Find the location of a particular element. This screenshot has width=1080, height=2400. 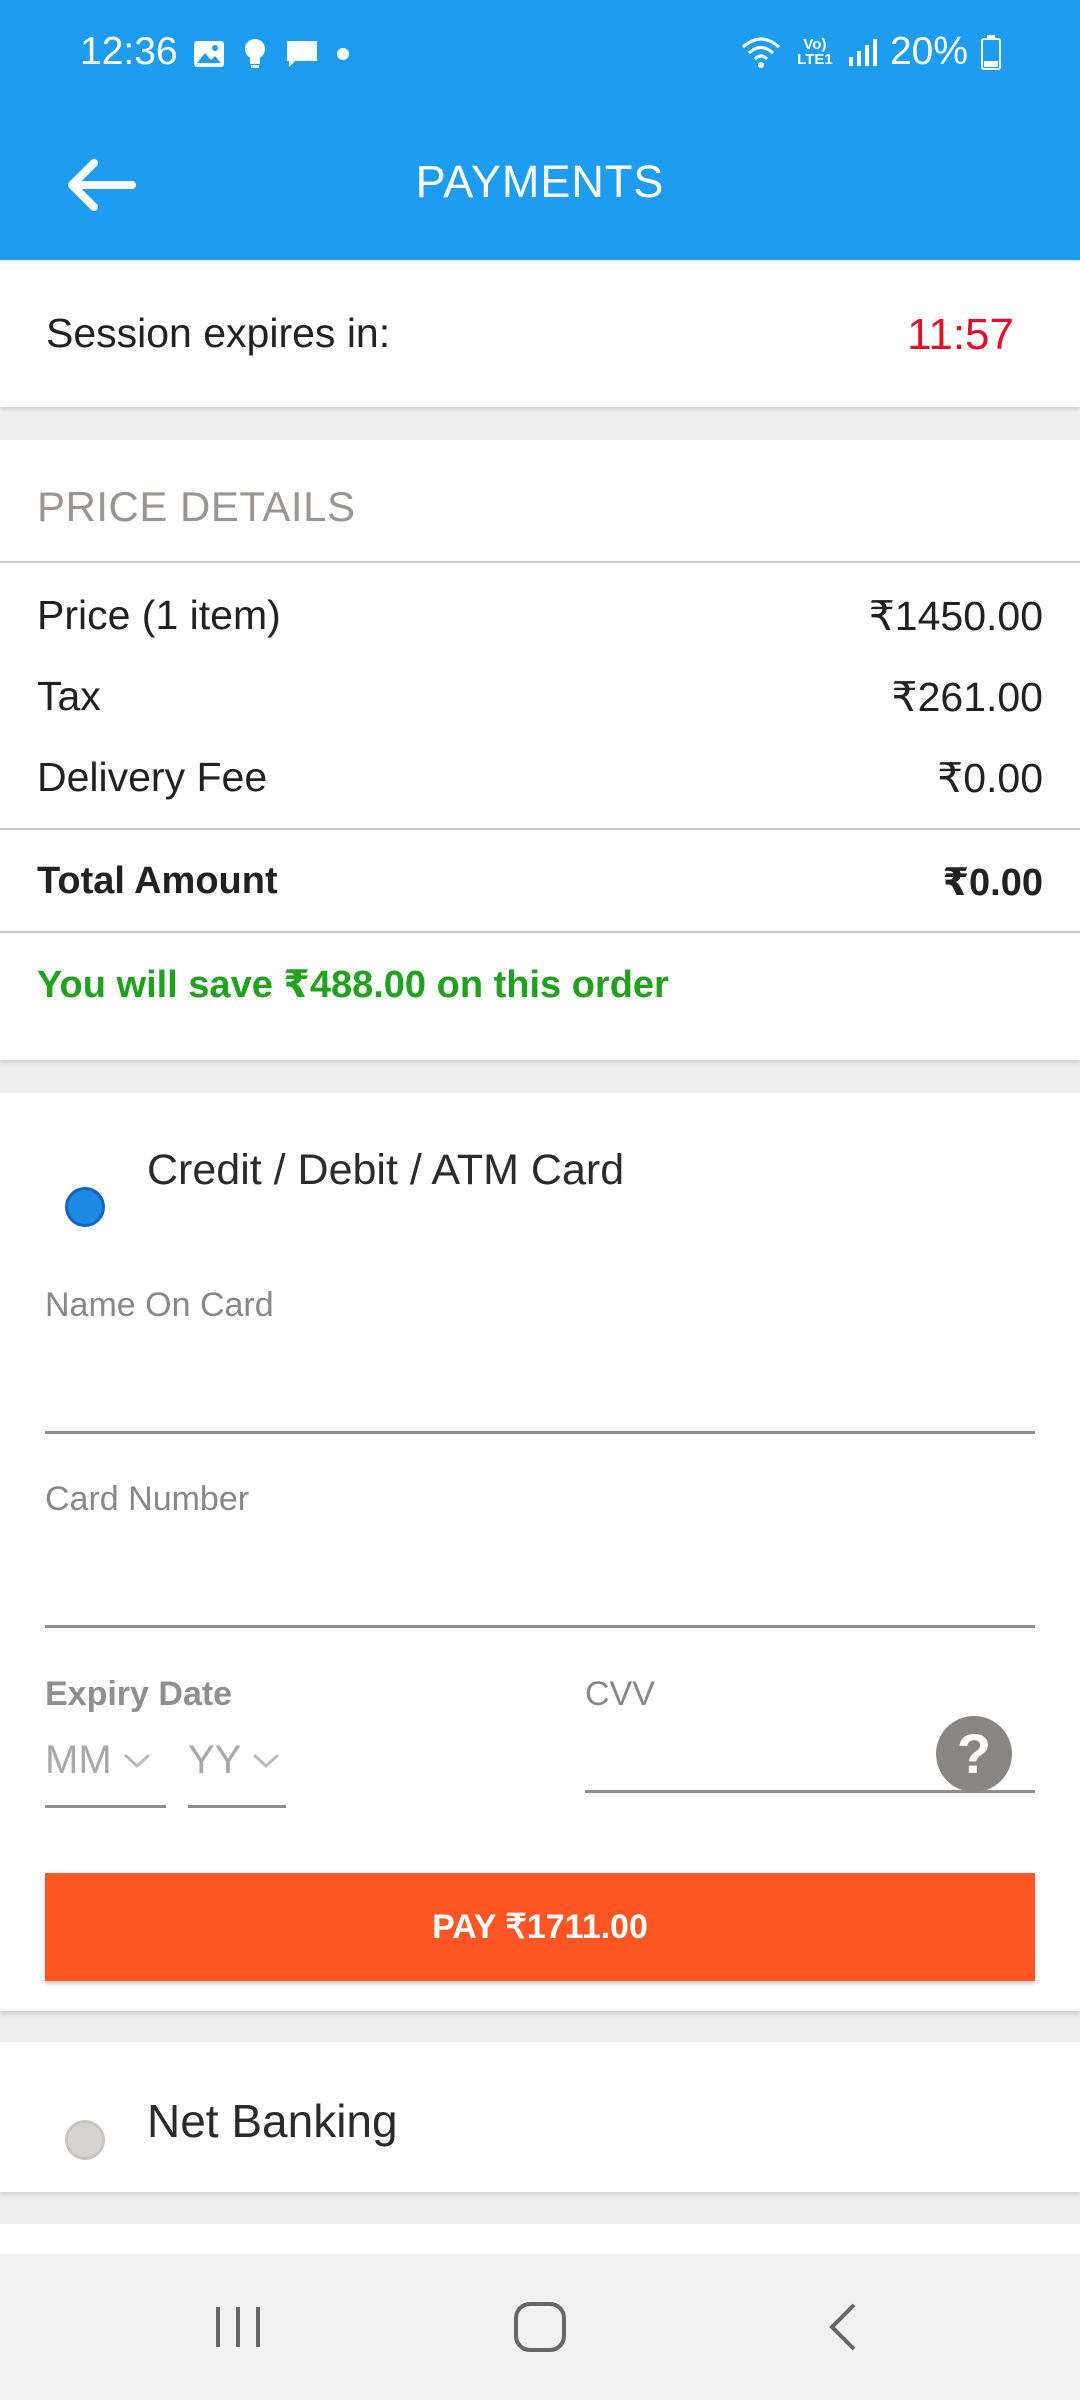

wifi-icon is located at coordinates (760, 52).